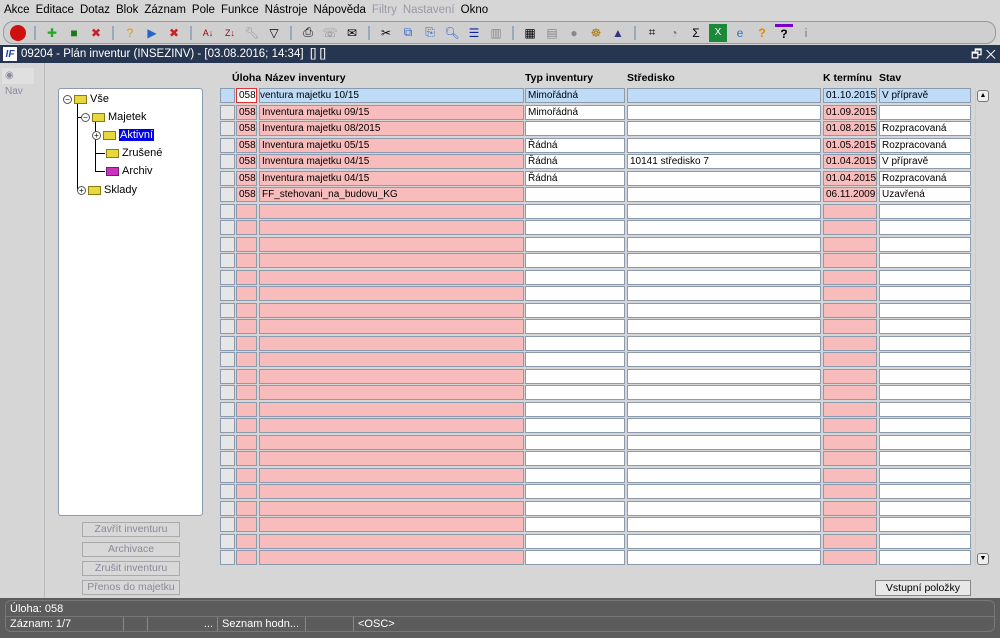 The height and width of the screenshot is (638, 1000). Describe the element at coordinates (286, 10) in the screenshot. I see `menu-item: Nástroje` at that location.